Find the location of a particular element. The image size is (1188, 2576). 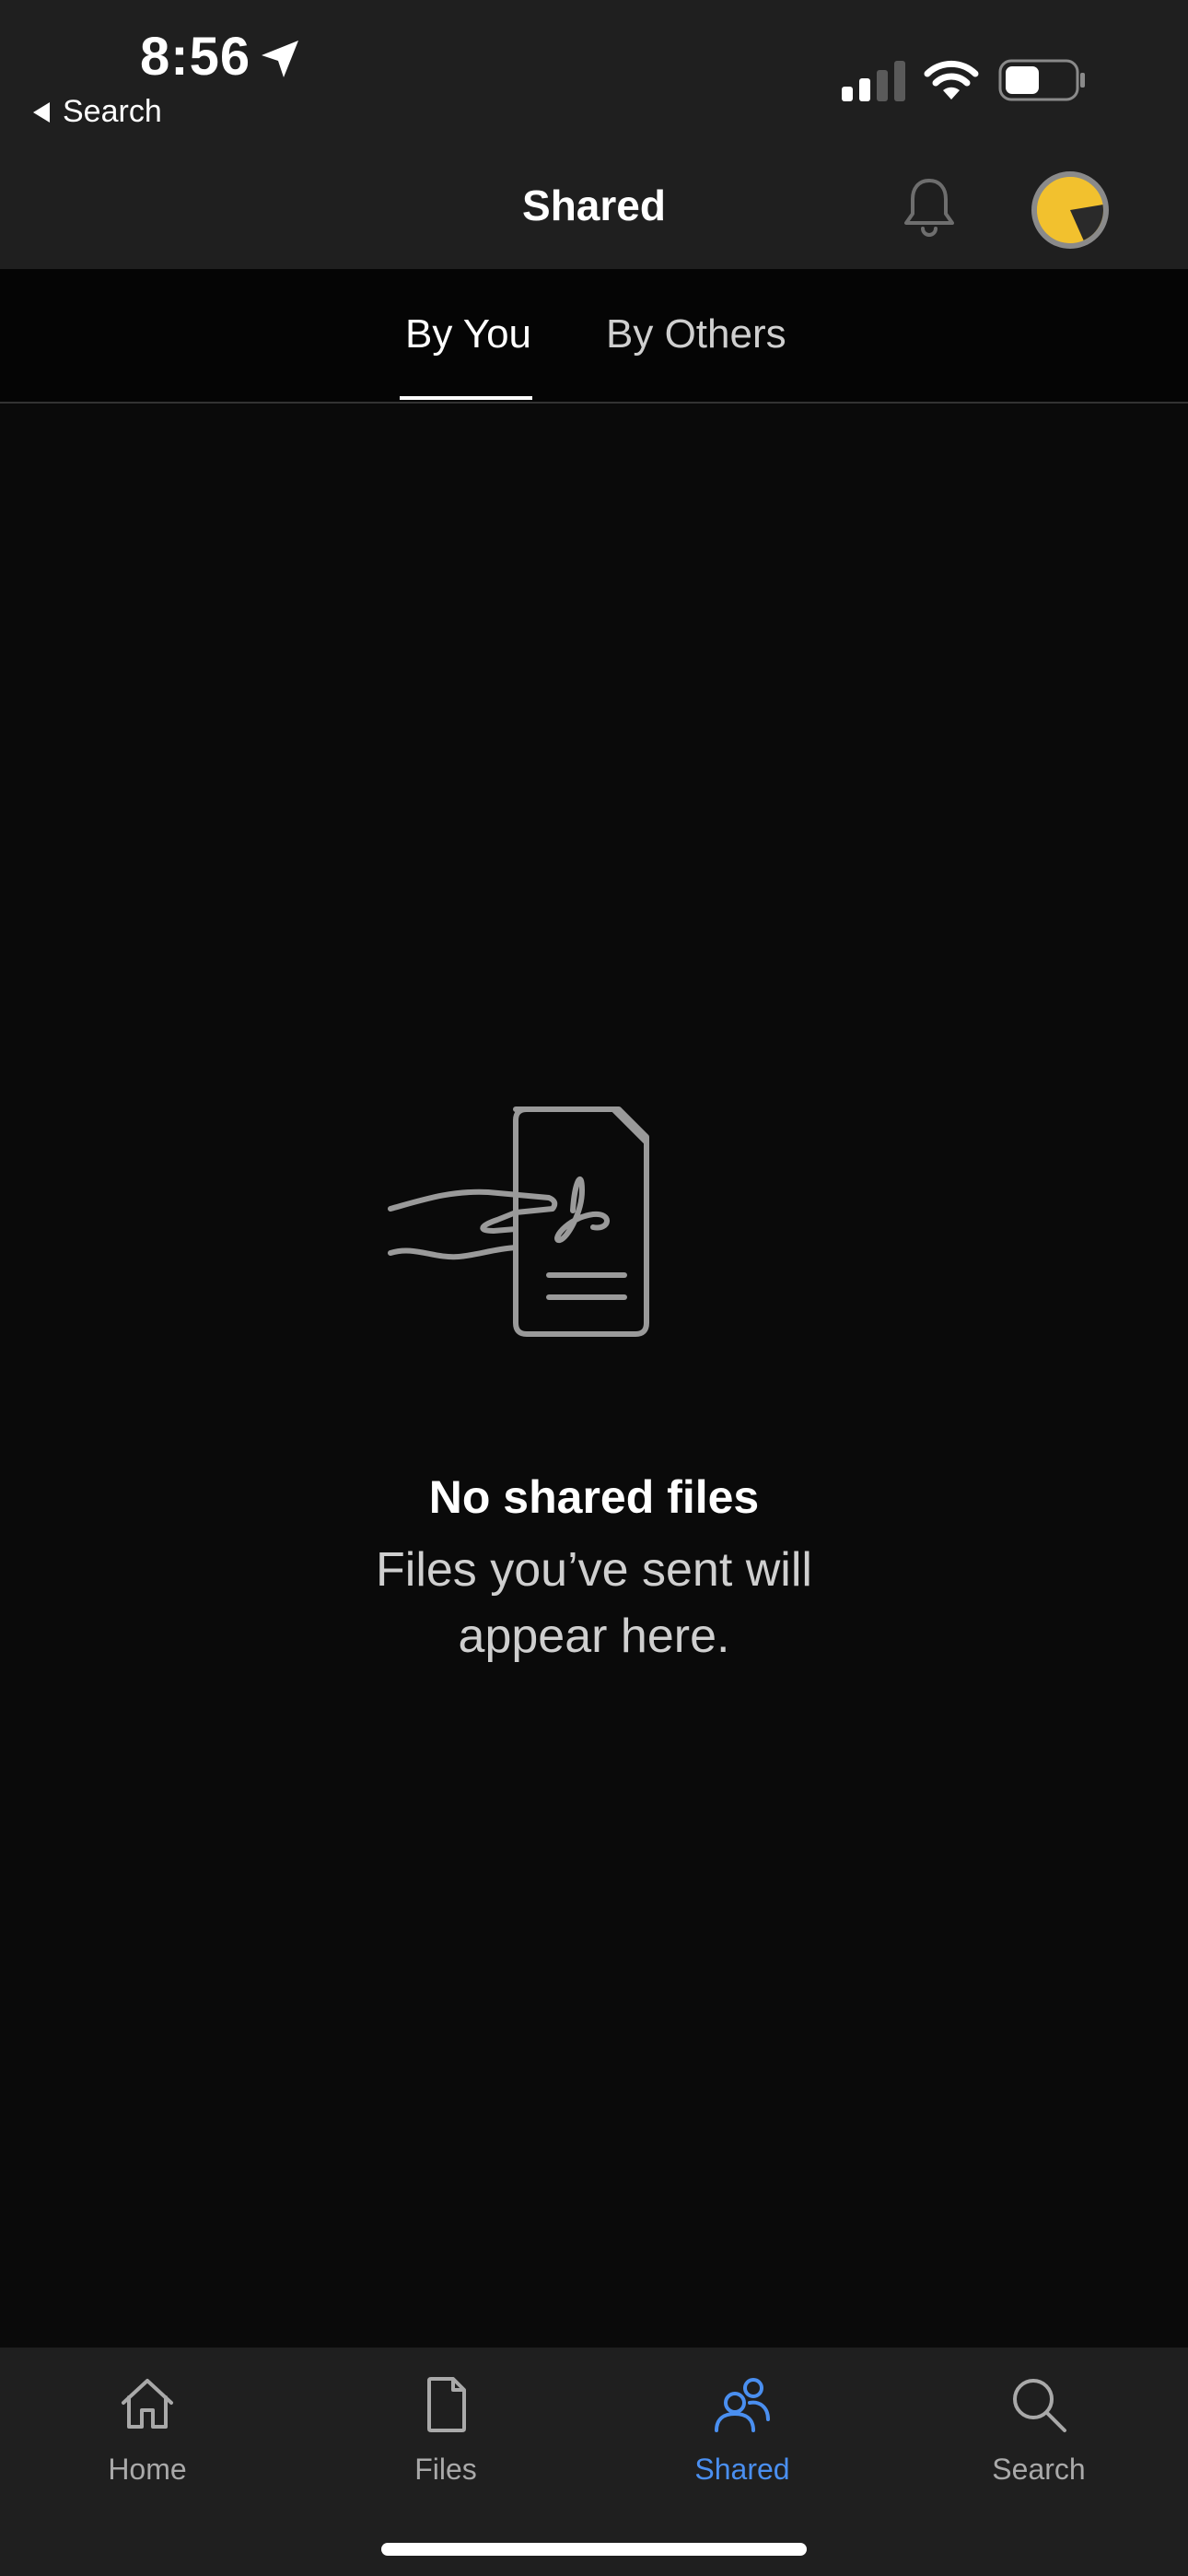

shared-people-icon is located at coordinates (742, 2405).